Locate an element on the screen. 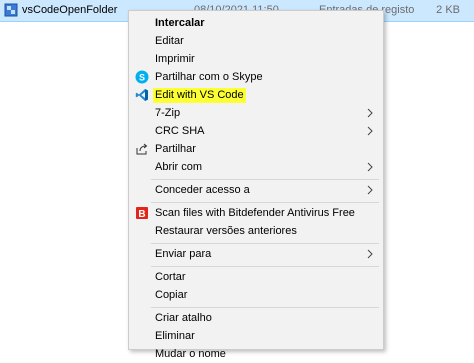 This screenshot has height=363, width=474. menu-item-skype: S Partilhar com o Skype is located at coordinates (256, 77).